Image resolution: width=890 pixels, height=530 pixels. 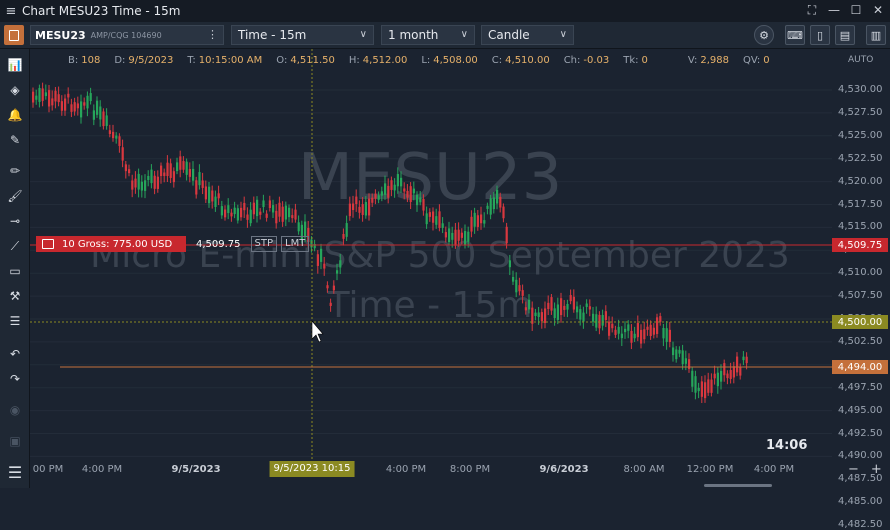 What do you see at coordinates (15, 354) in the screenshot?
I see `undo-icon: ↶` at bounding box center [15, 354].